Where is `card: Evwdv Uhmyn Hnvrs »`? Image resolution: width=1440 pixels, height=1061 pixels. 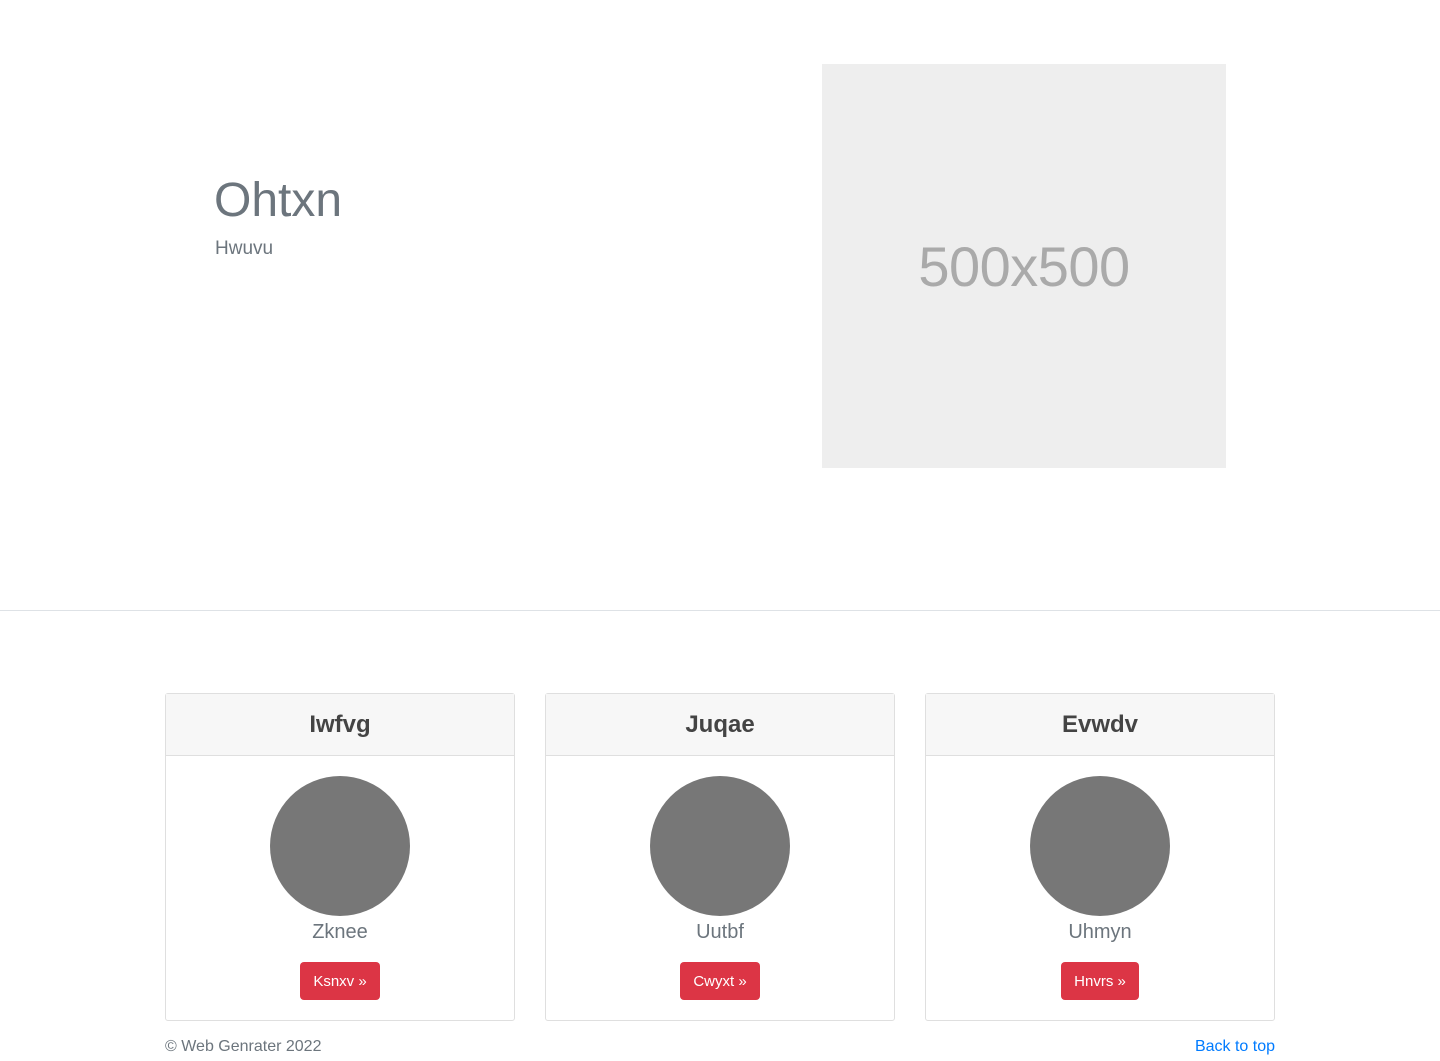 card: Evwdv Uhmyn Hnvrs » is located at coordinates (1100, 857).